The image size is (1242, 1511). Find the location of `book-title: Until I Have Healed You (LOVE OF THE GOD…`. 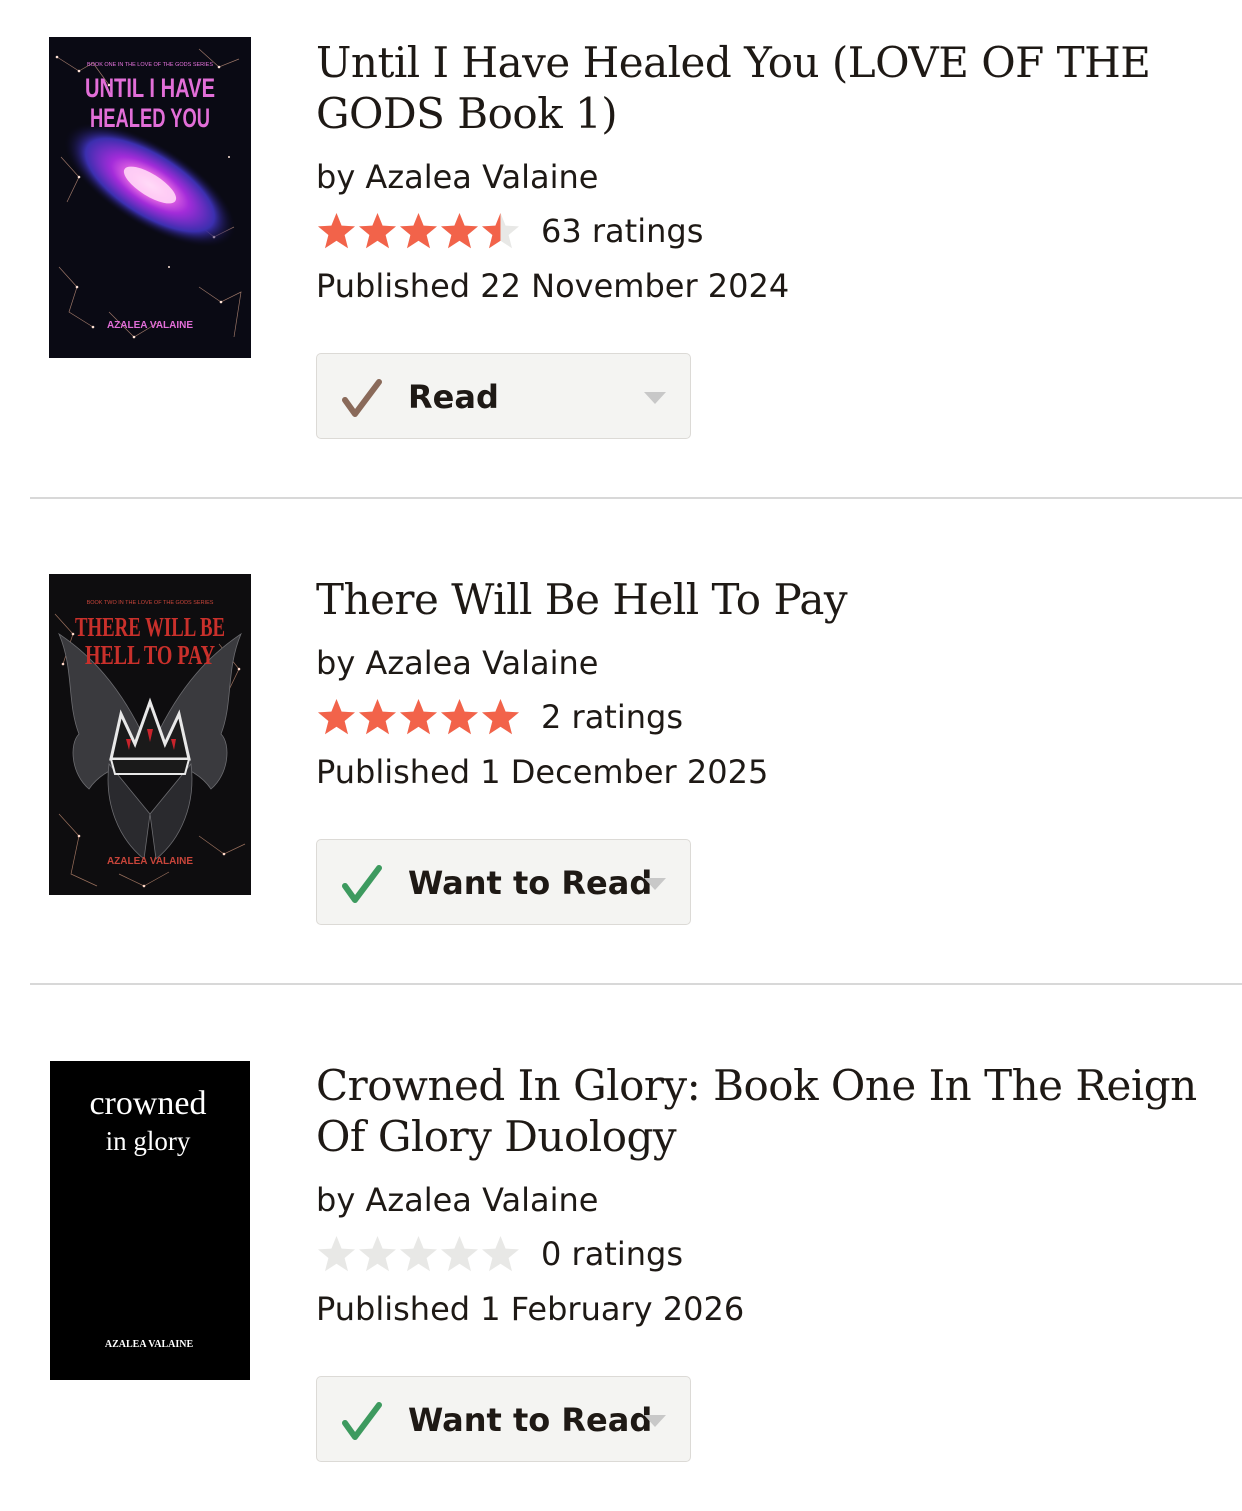

book-title: Until I Have Healed You (LOVE OF THE GOD… is located at coordinates (766, 88).